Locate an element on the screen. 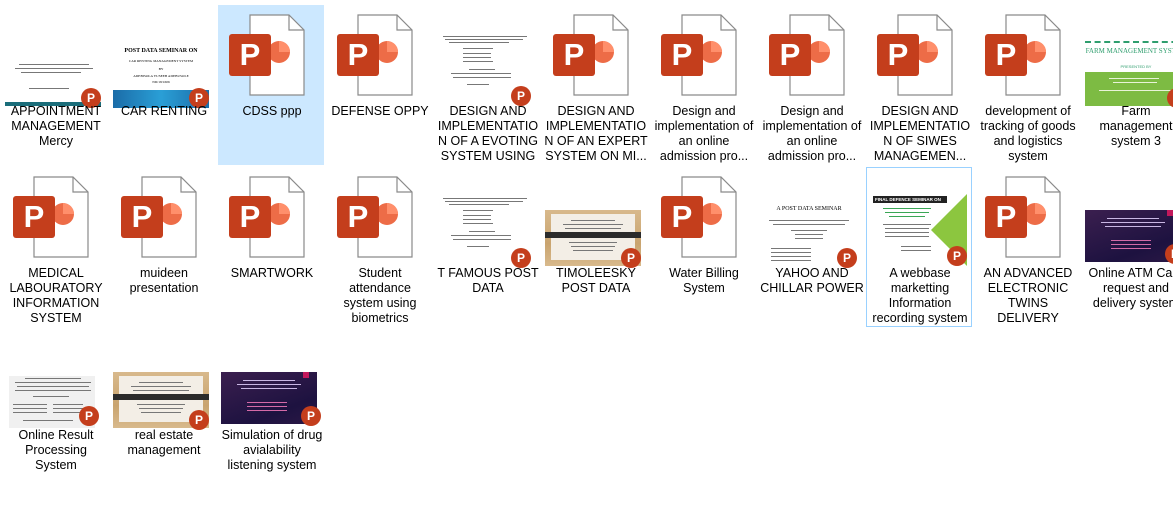  file-item: P Online Result Processing System is located at coordinates (55, 409).